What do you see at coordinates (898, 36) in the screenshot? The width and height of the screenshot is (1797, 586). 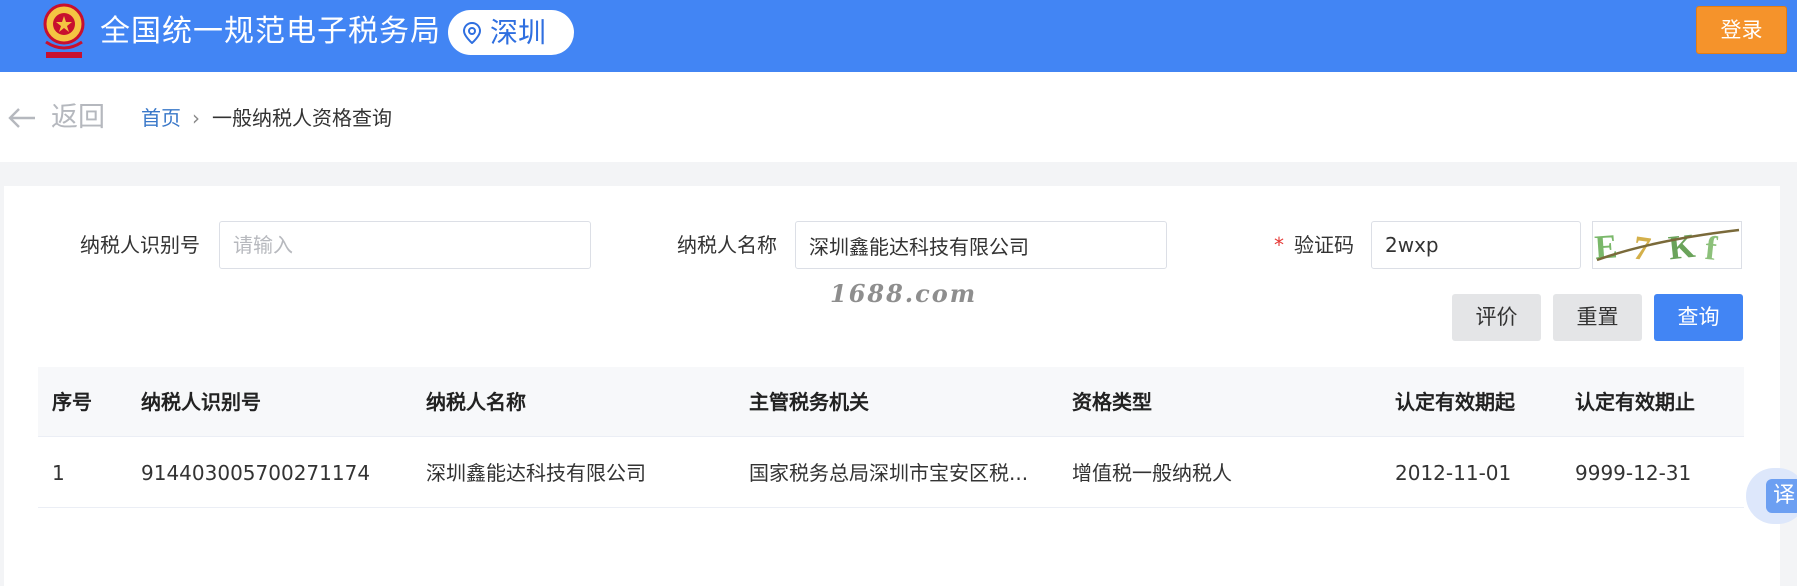 I see `top-header: 全国统一规范电子税务局 深圳 登录` at bounding box center [898, 36].